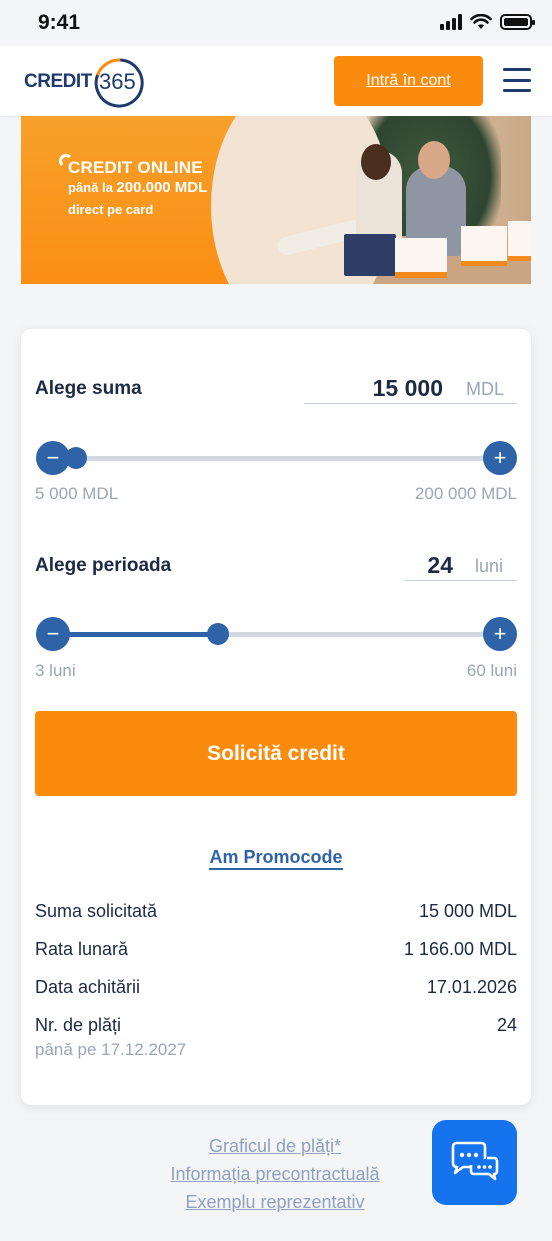 The image size is (552, 1241). What do you see at coordinates (276, 753) in the screenshot?
I see `apply-credit-button: Solicită credit` at bounding box center [276, 753].